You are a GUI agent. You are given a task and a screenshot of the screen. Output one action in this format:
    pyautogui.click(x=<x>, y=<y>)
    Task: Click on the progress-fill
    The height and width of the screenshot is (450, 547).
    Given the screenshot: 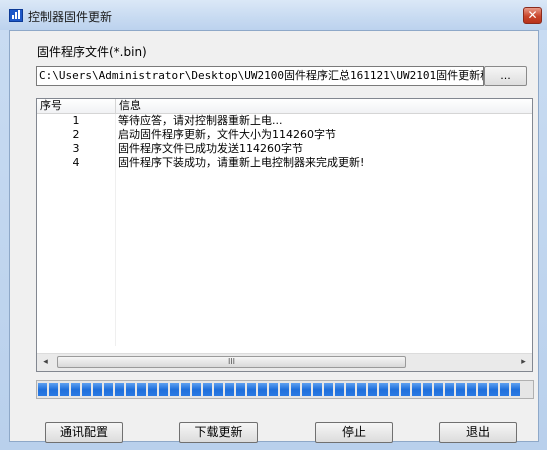 What is the action you would take?
    pyautogui.click(x=280, y=389)
    